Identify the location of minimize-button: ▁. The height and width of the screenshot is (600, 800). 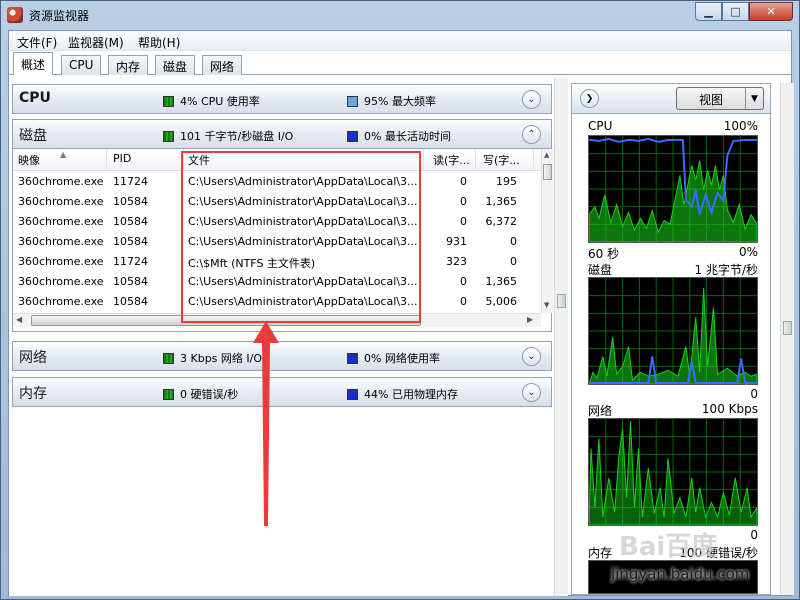
(708, 11).